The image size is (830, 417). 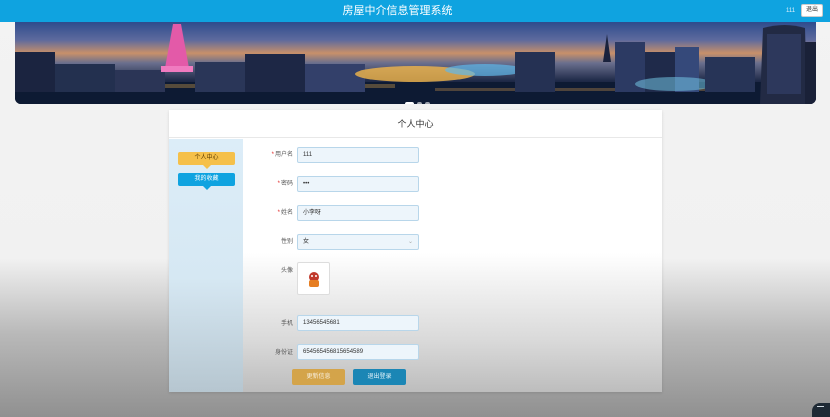 I want to click on avatar-label: 头像, so click(x=286, y=271).